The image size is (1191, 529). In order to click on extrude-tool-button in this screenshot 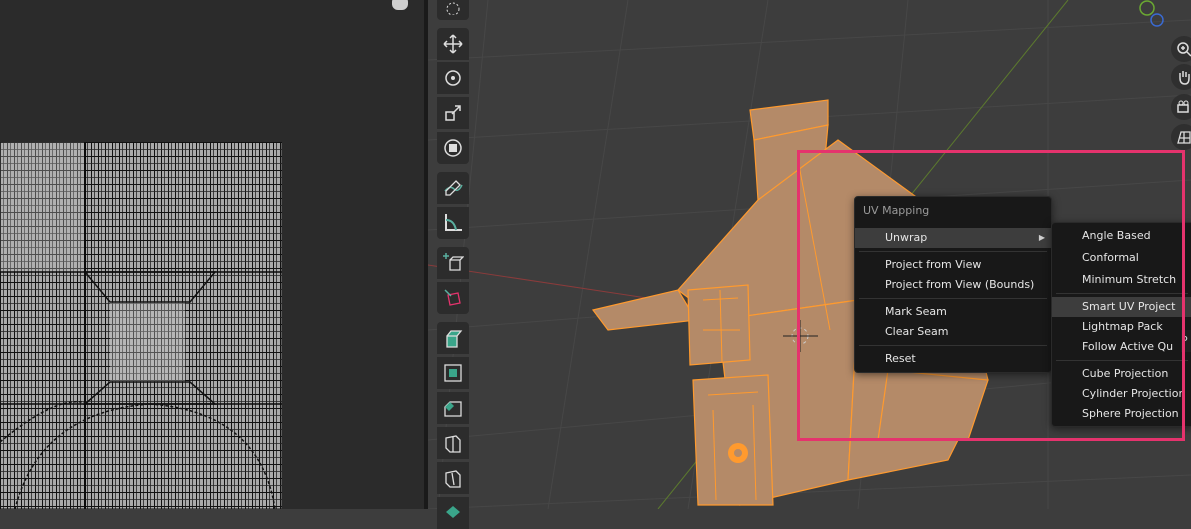, I will do `click(453, 338)`.